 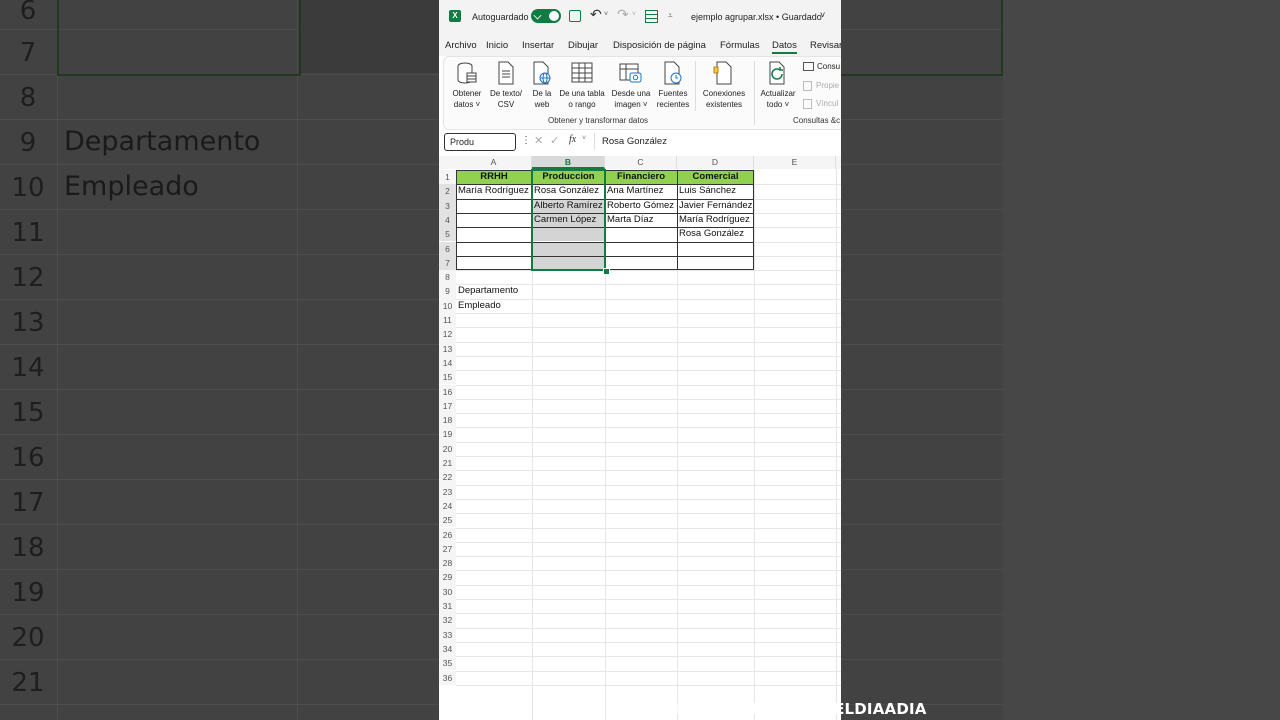 I want to click on undo-dropdown-icon: ˅, so click(x=606, y=14).